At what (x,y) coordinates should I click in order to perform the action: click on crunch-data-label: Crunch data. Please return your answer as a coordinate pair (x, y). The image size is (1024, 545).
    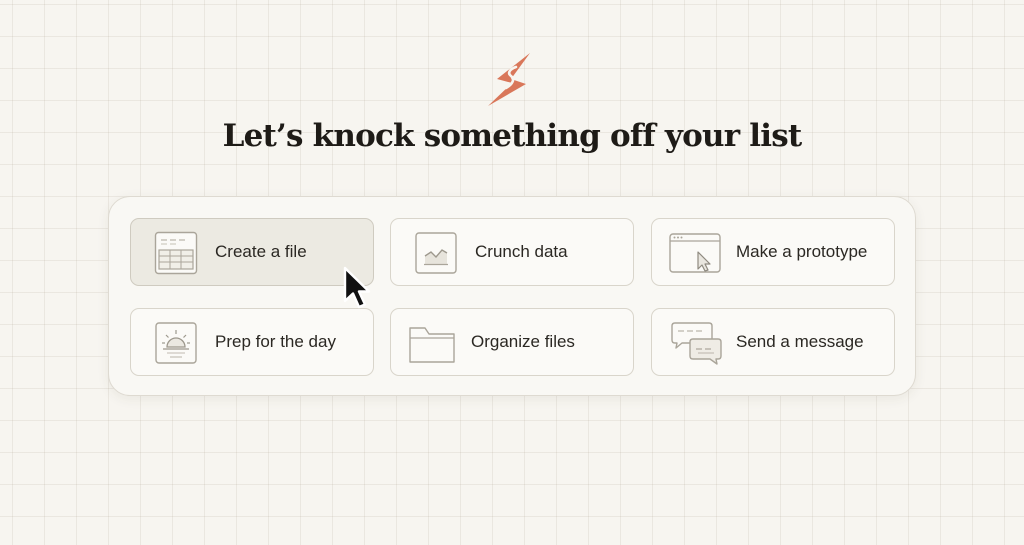
    Looking at the image, I should click on (521, 251).